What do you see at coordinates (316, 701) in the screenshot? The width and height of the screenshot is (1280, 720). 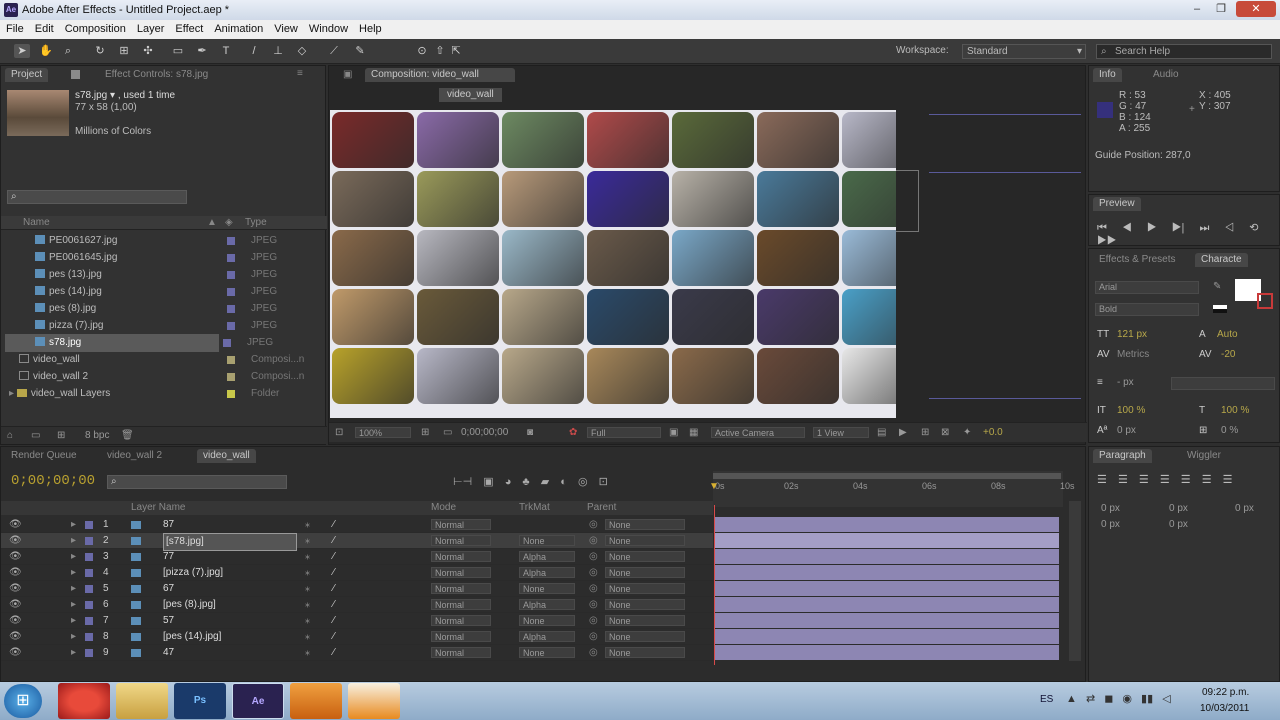 I see `mediaplayer-taskbar-button` at bounding box center [316, 701].